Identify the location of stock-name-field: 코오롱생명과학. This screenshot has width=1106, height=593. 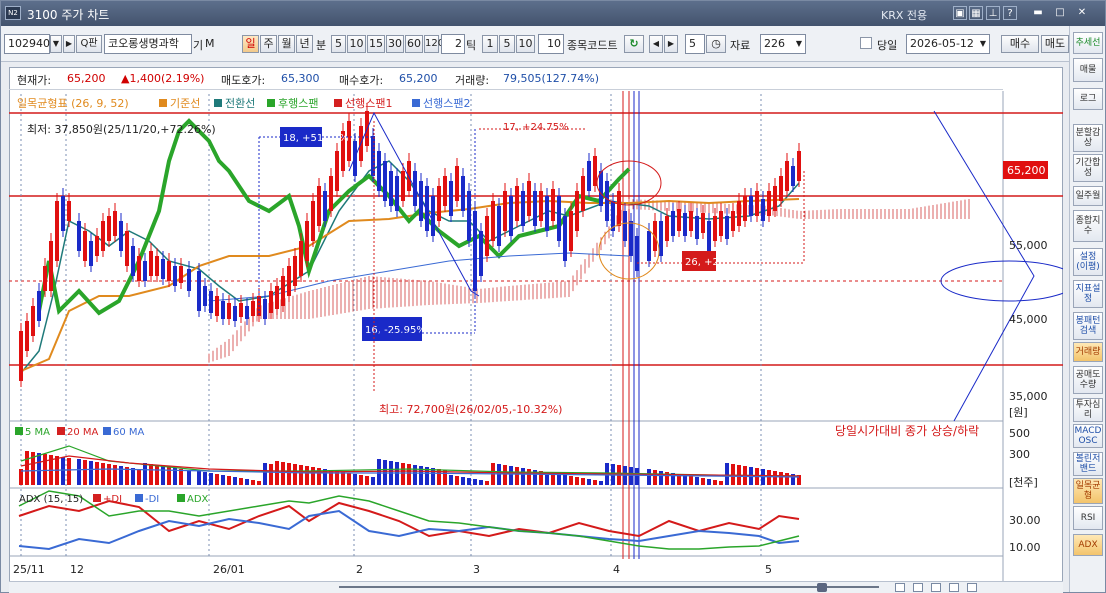
(148, 44).